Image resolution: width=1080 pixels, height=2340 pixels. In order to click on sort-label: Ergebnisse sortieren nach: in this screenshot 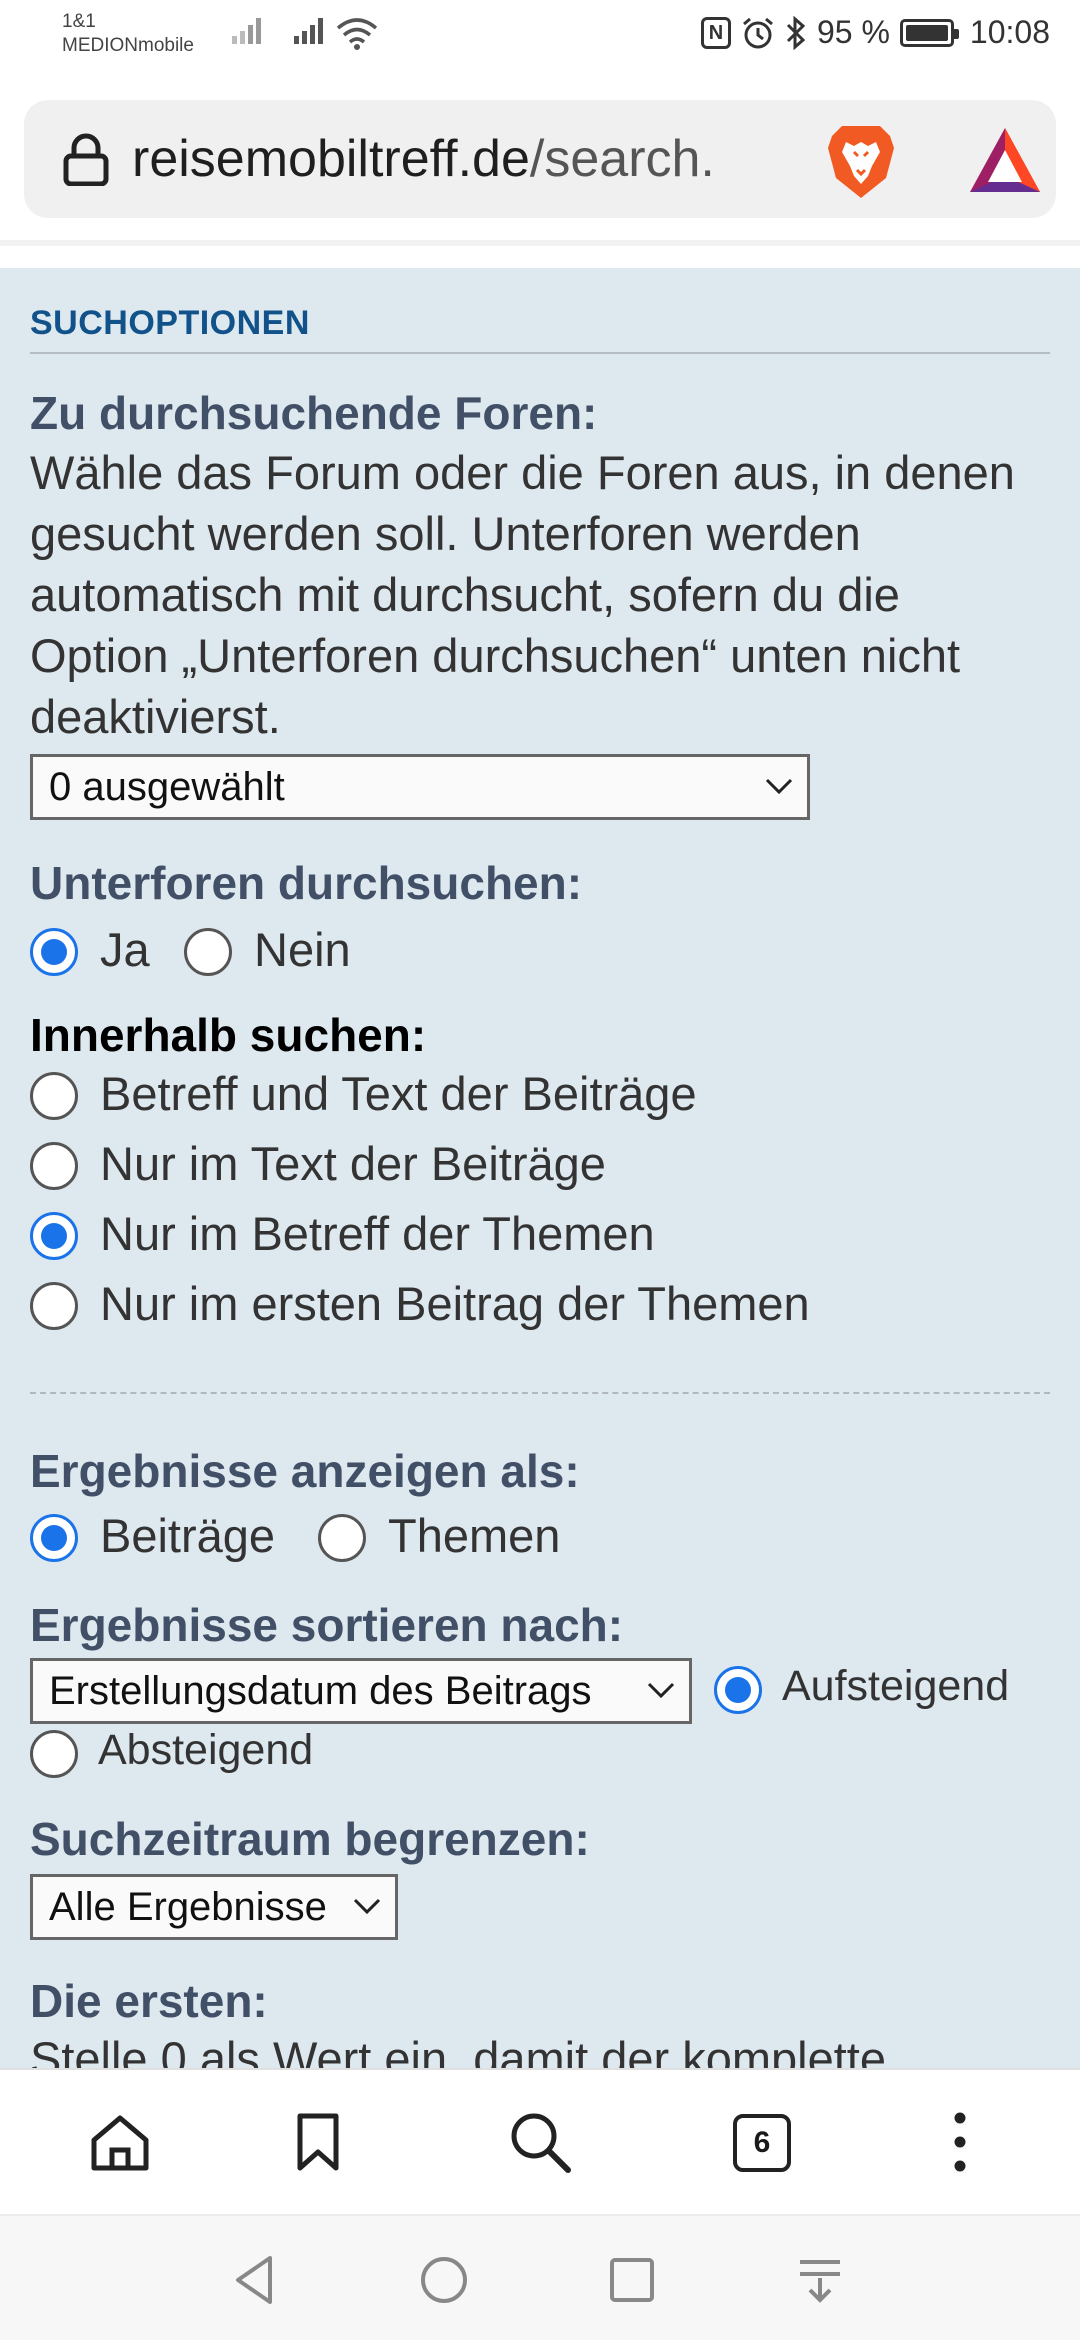, I will do `click(327, 1625)`.